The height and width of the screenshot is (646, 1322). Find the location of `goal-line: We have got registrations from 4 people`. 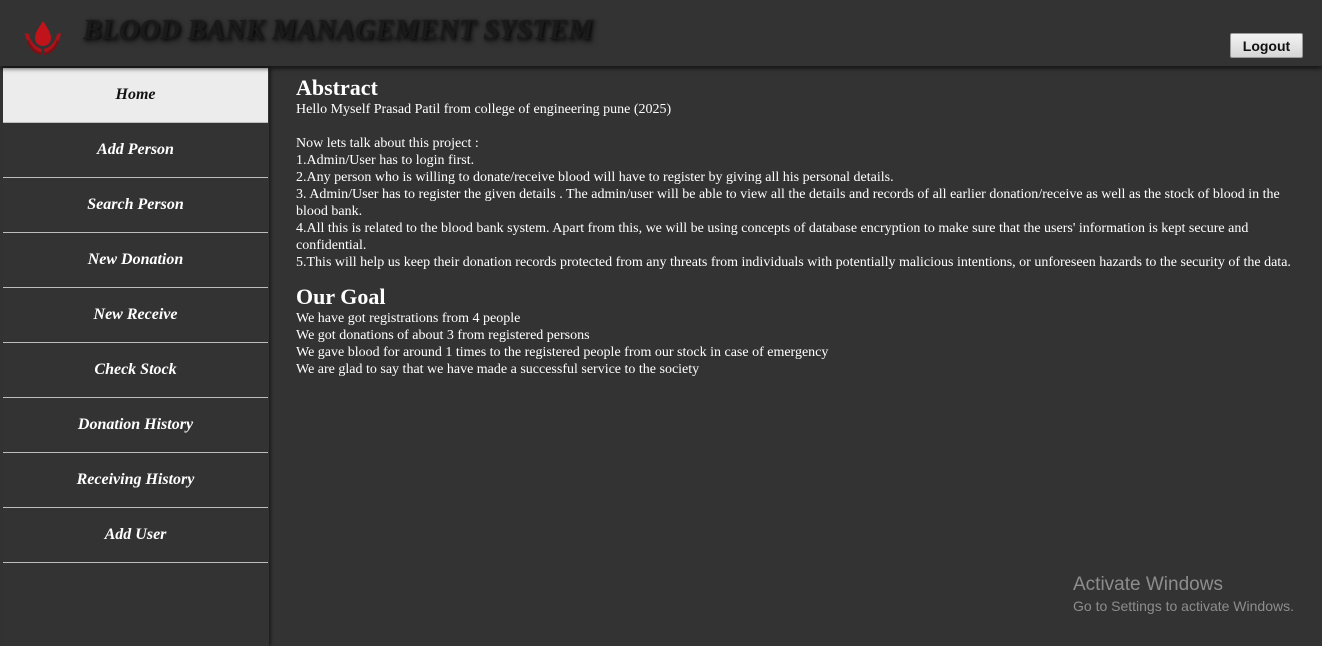

goal-line: We have got registrations from 4 people is located at coordinates (408, 318).